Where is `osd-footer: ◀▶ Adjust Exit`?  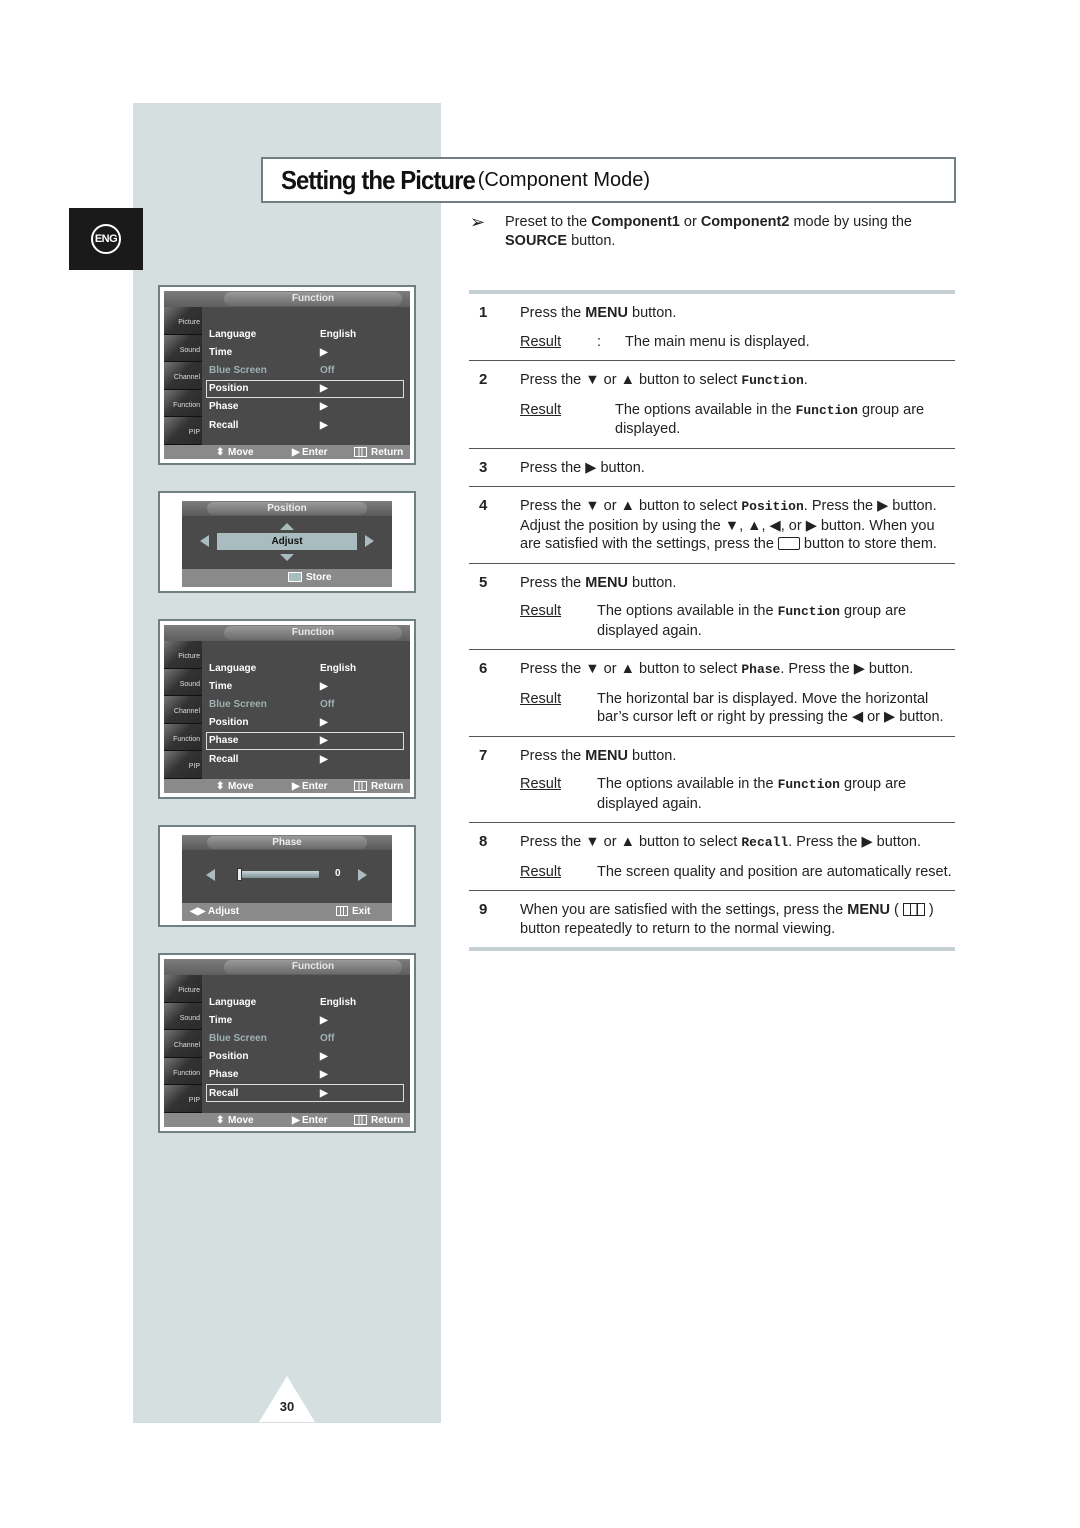 osd-footer: ◀▶ Adjust Exit is located at coordinates (287, 912).